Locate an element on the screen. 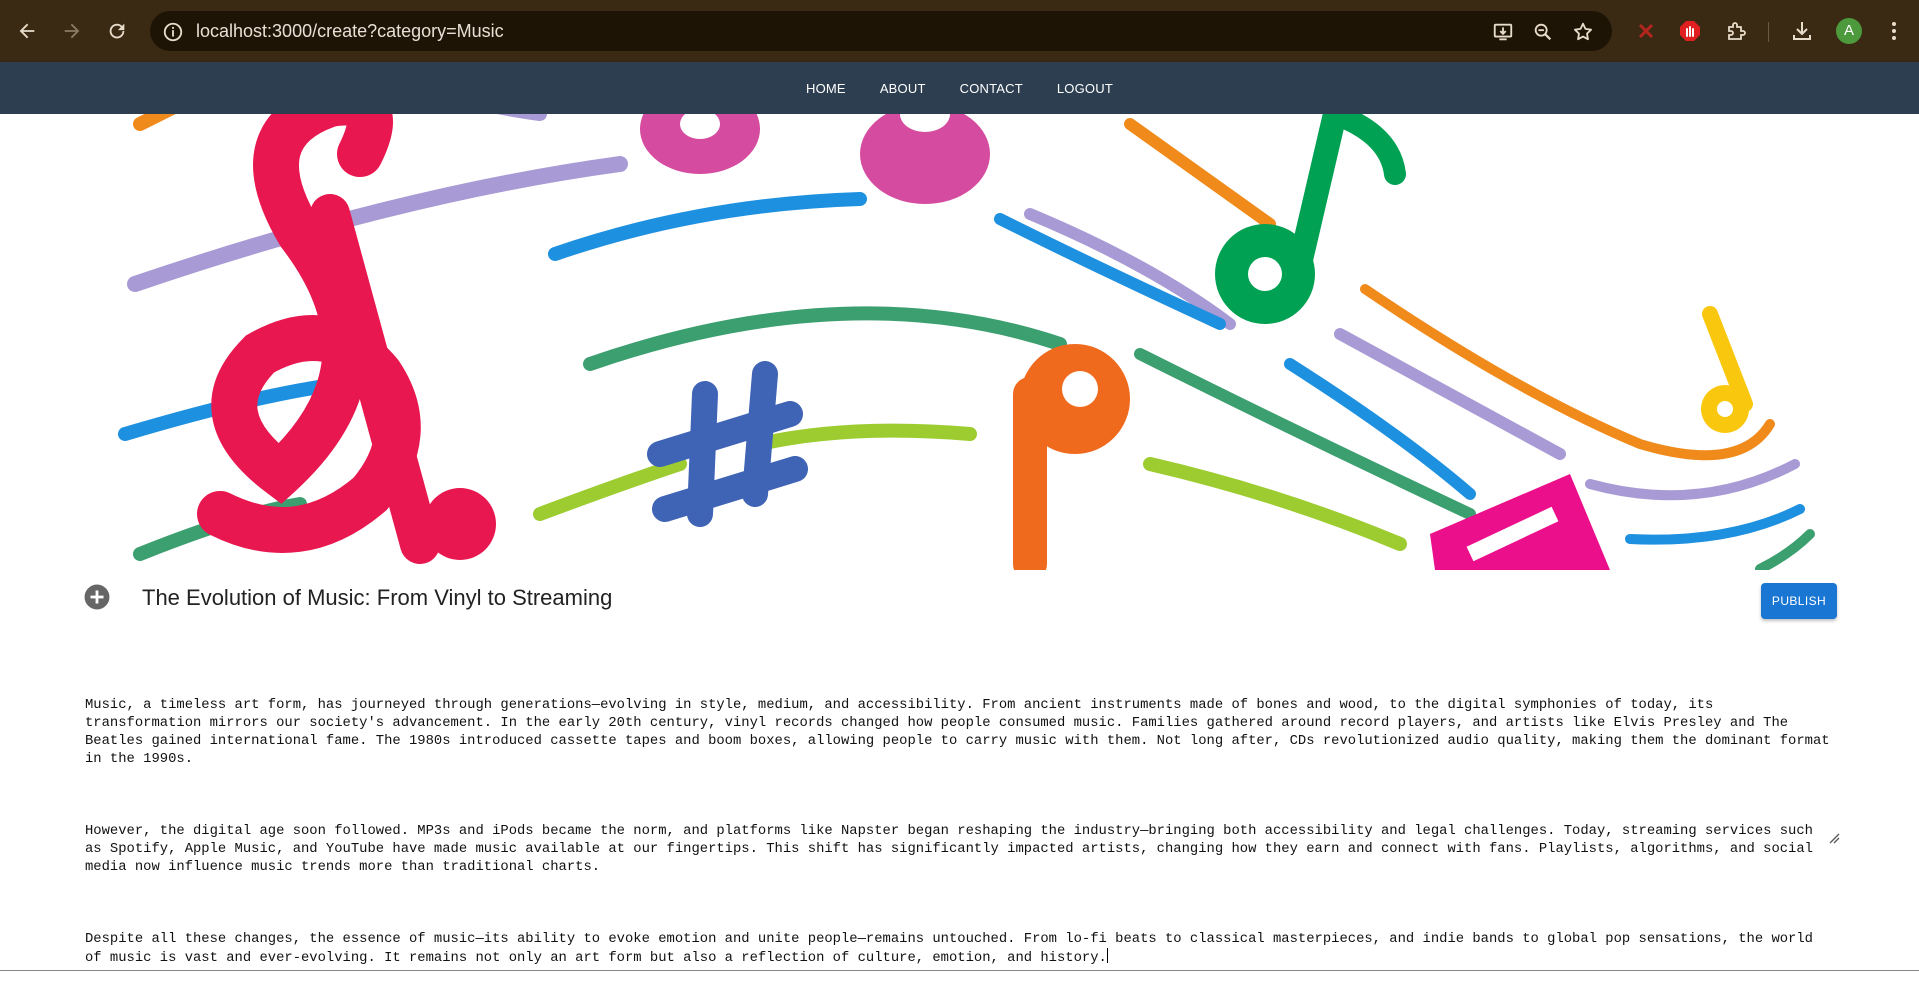 This screenshot has width=1919, height=1003. bookmark-star-icon is located at coordinates (1583, 32).